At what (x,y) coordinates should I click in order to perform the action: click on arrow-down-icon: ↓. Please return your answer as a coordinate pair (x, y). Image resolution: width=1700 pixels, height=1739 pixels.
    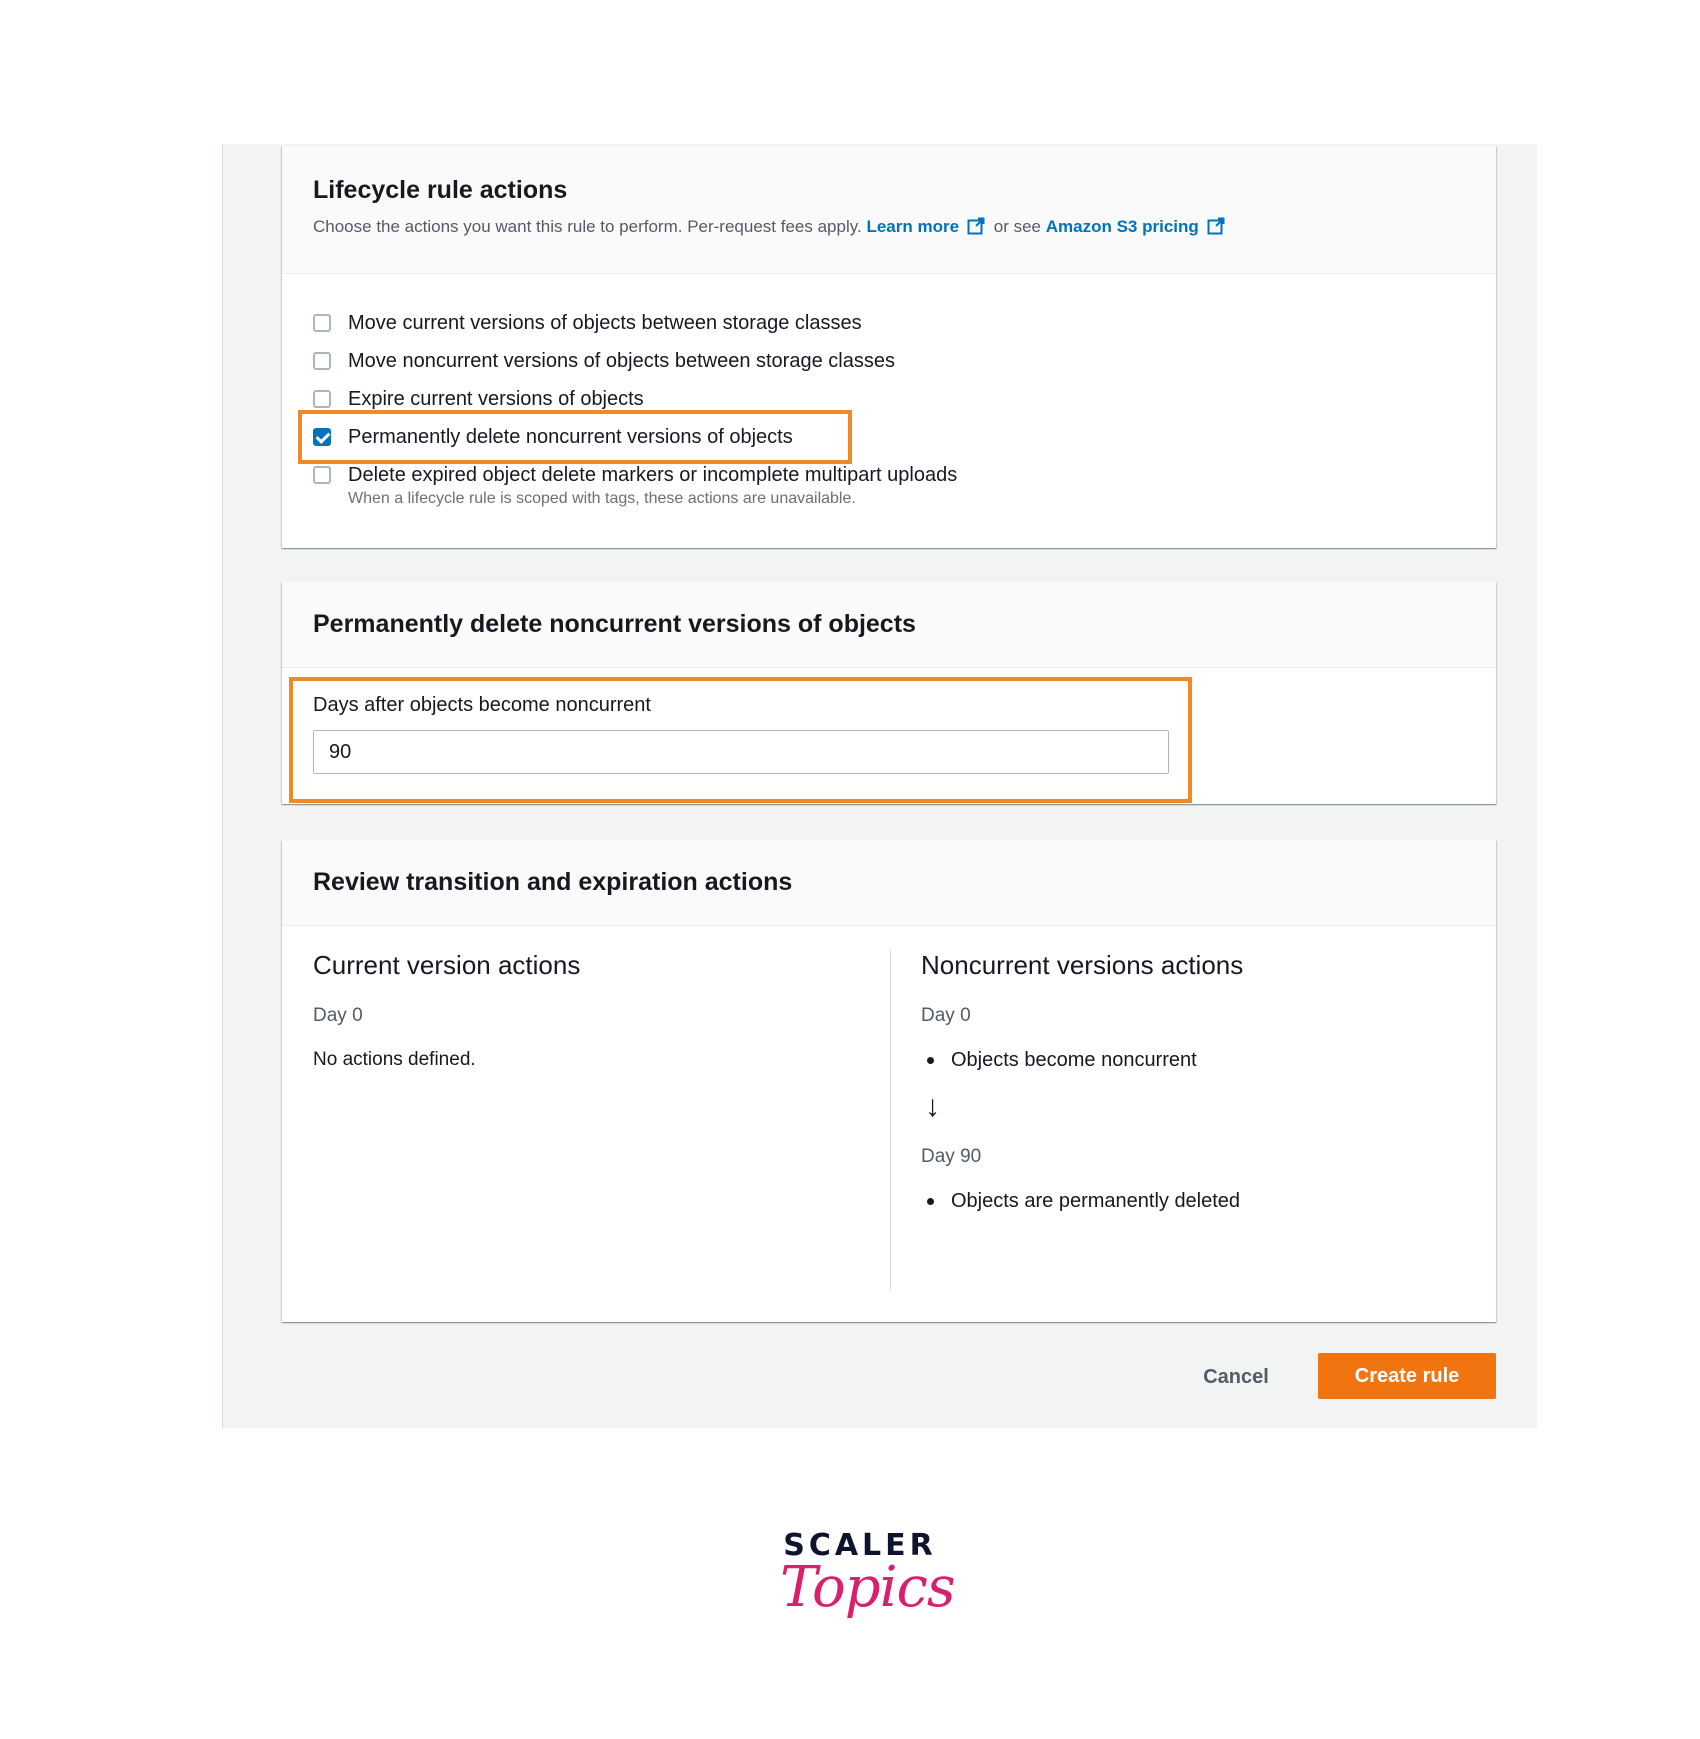
    Looking at the image, I should click on (932, 1106).